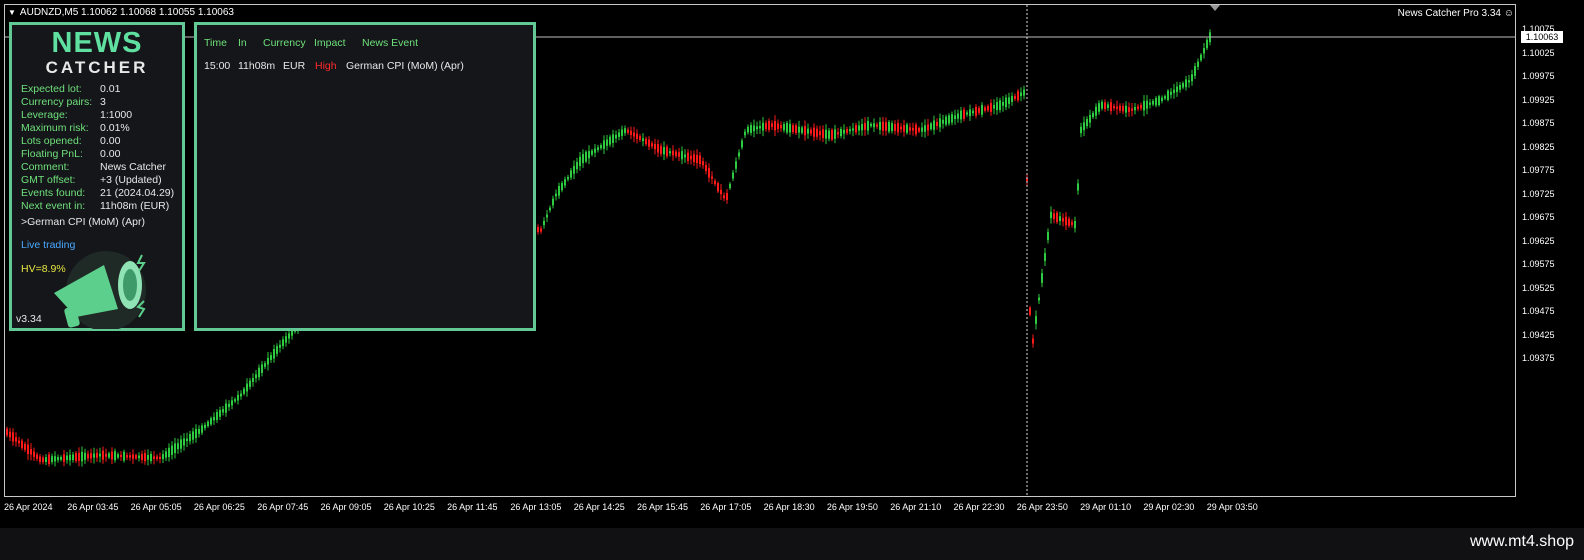 Image resolution: width=1584 pixels, height=560 pixels. I want to click on info-row-expected-lot: Expected lot: 0.01, so click(71, 89).